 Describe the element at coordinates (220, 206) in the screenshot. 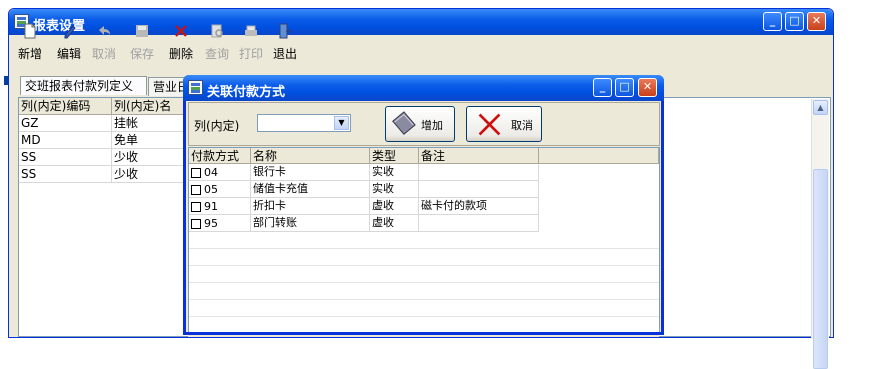

I see `cell-payment-code: 91` at that location.